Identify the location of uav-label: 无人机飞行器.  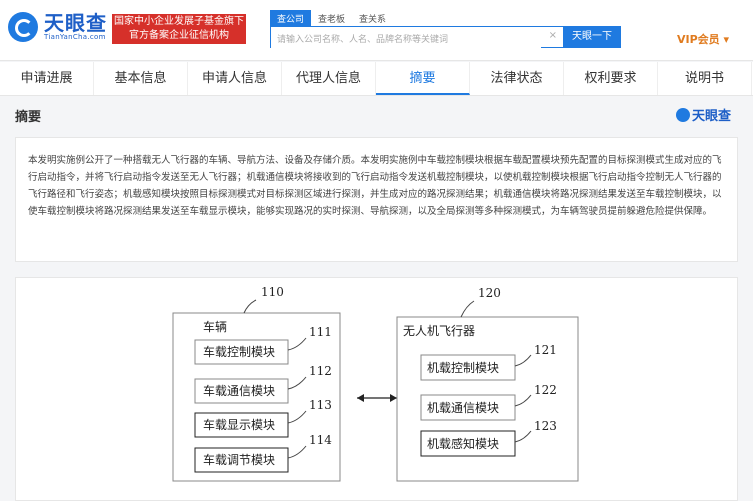
(439, 331).